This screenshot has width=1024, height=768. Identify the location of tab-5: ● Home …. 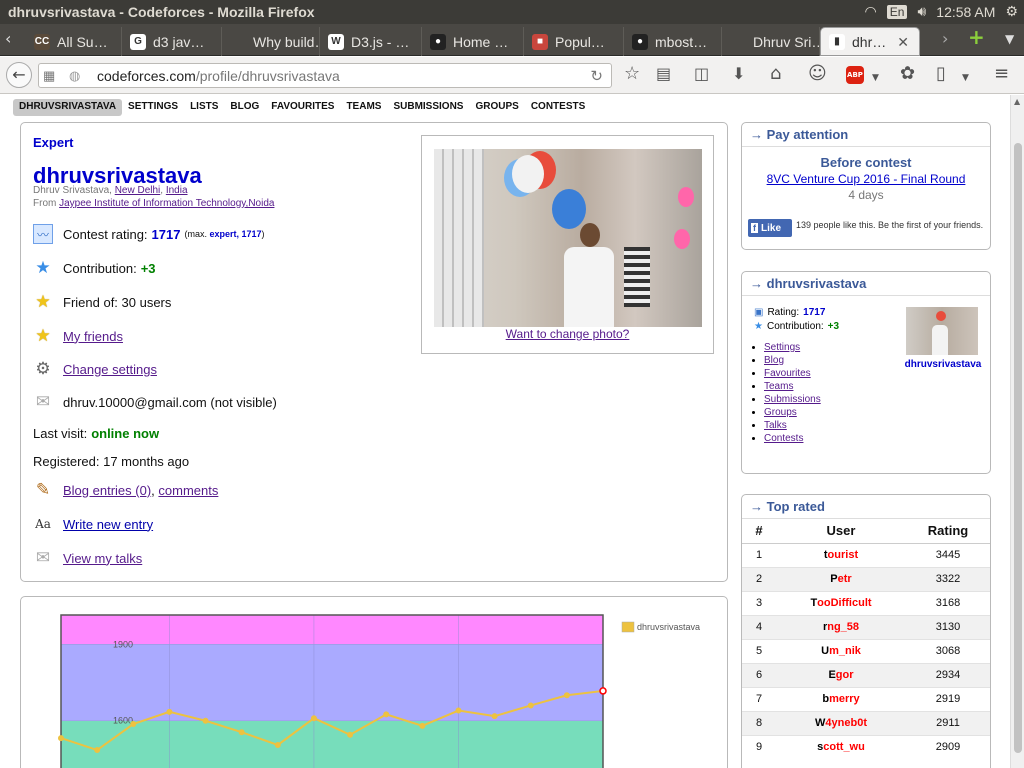
(473, 41).